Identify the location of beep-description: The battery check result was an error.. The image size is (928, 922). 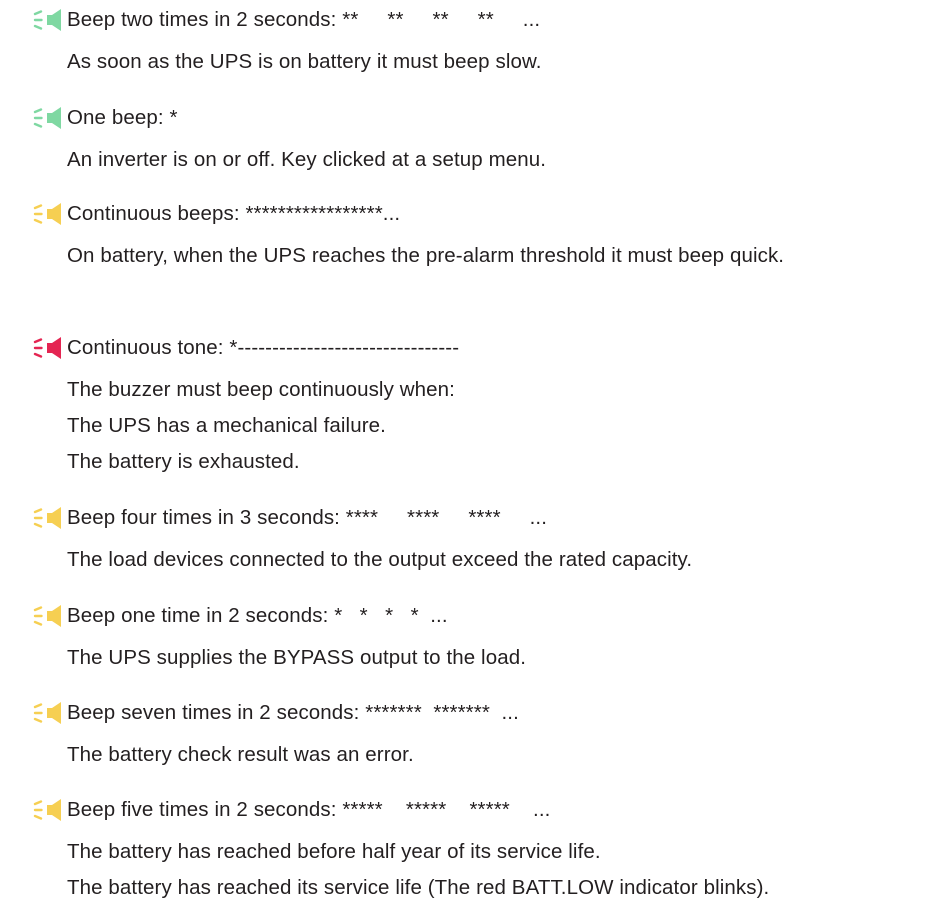
(240, 754).